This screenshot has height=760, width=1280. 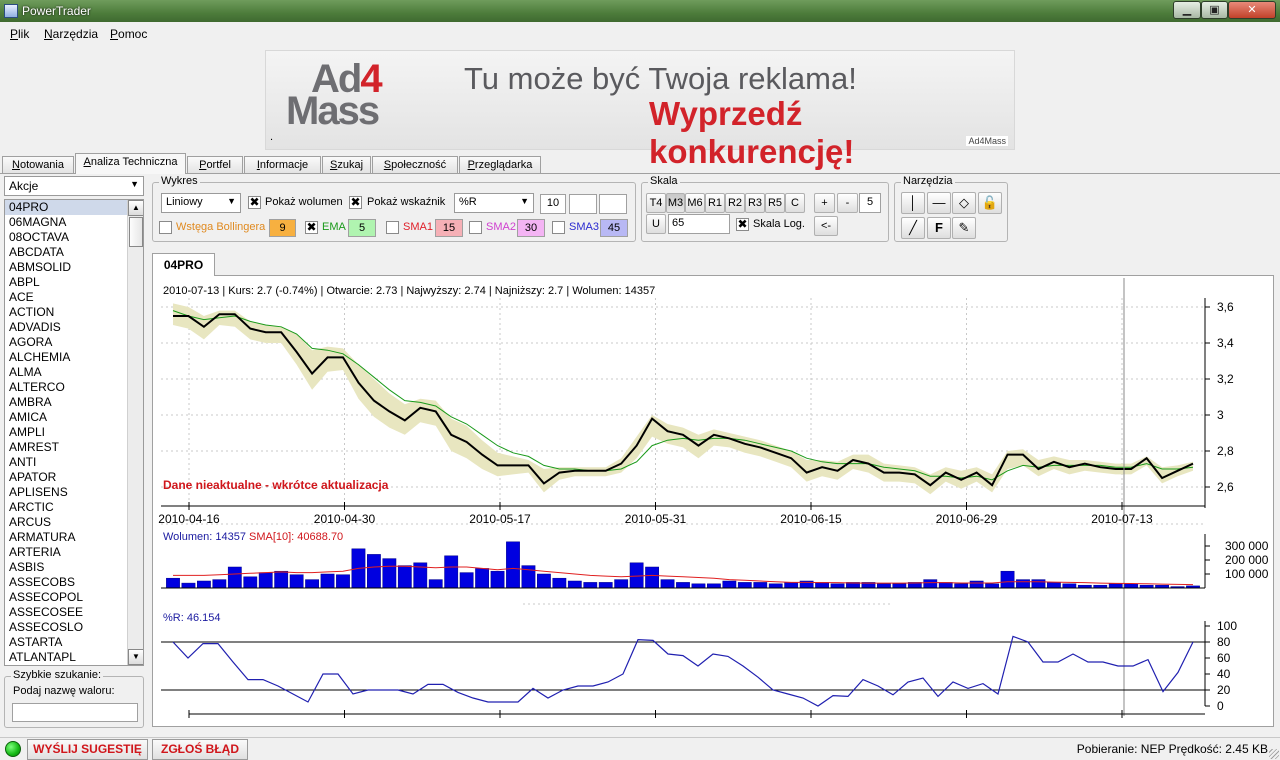 What do you see at coordinates (913, 203) in the screenshot?
I see `vertical-line-tool-icon: │` at bounding box center [913, 203].